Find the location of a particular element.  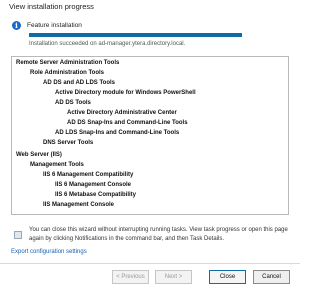

results-item: Web Server (IIS) is located at coordinates (39, 155).